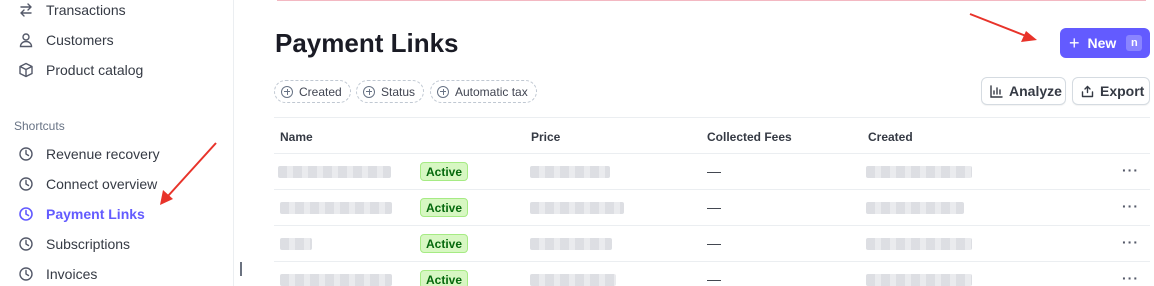  I want to click on filter-created: Created, so click(312, 91).